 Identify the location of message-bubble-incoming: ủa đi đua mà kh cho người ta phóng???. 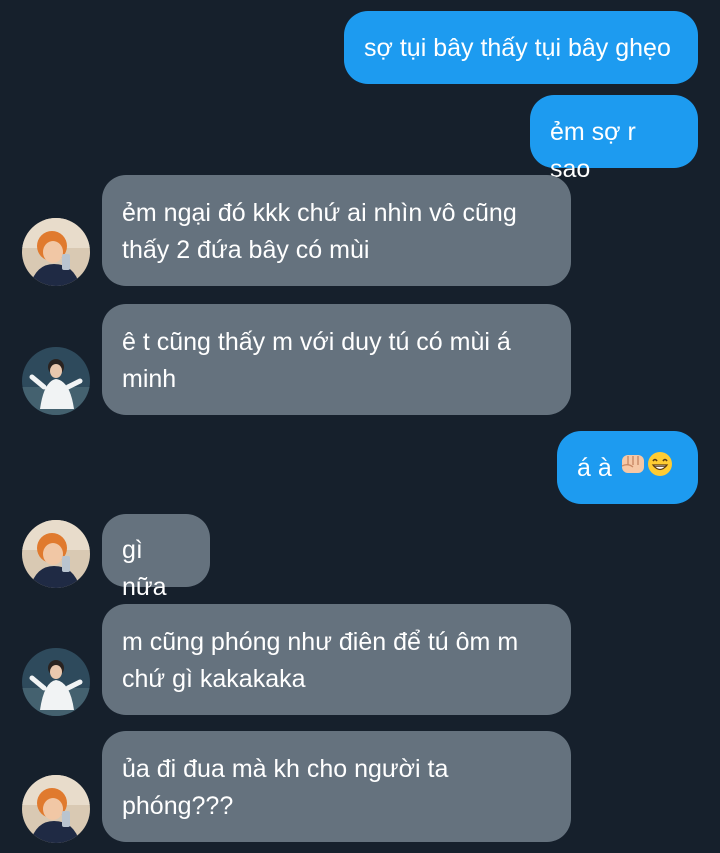
(336, 786).